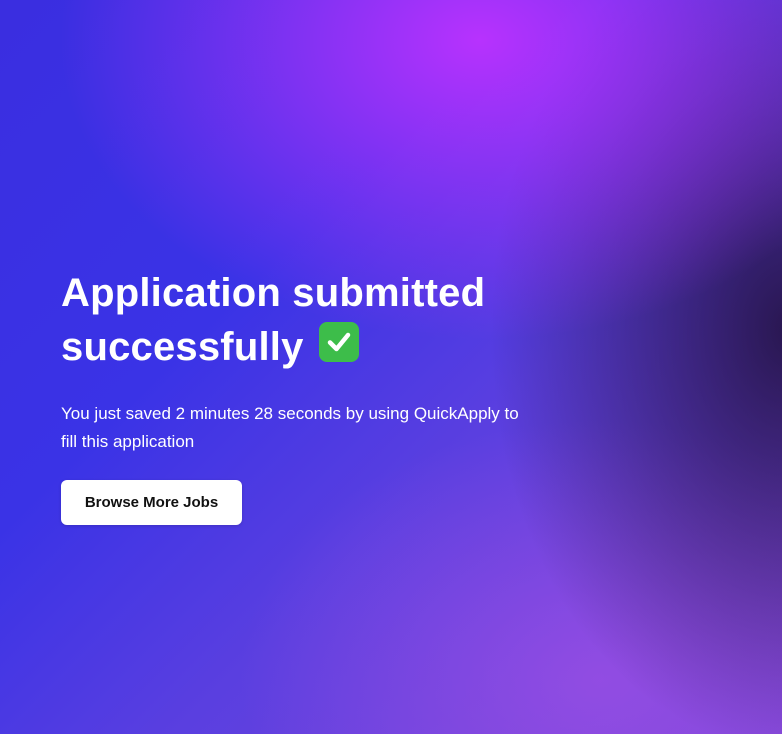 The height and width of the screenshot is (734, 782). What do you see at coordinates (338, 342) in the screenshot?
I see `check-mark-icon` at bounding box center [338, 342].